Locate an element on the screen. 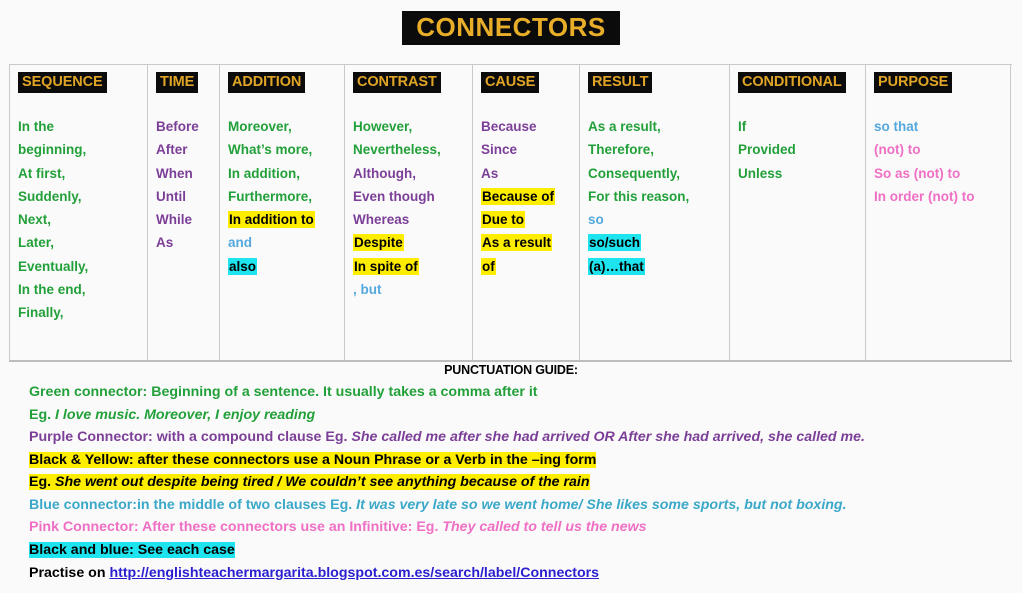 The image size is (1022, 593). connector-text: beginning, is located at coordinates (52, 150).